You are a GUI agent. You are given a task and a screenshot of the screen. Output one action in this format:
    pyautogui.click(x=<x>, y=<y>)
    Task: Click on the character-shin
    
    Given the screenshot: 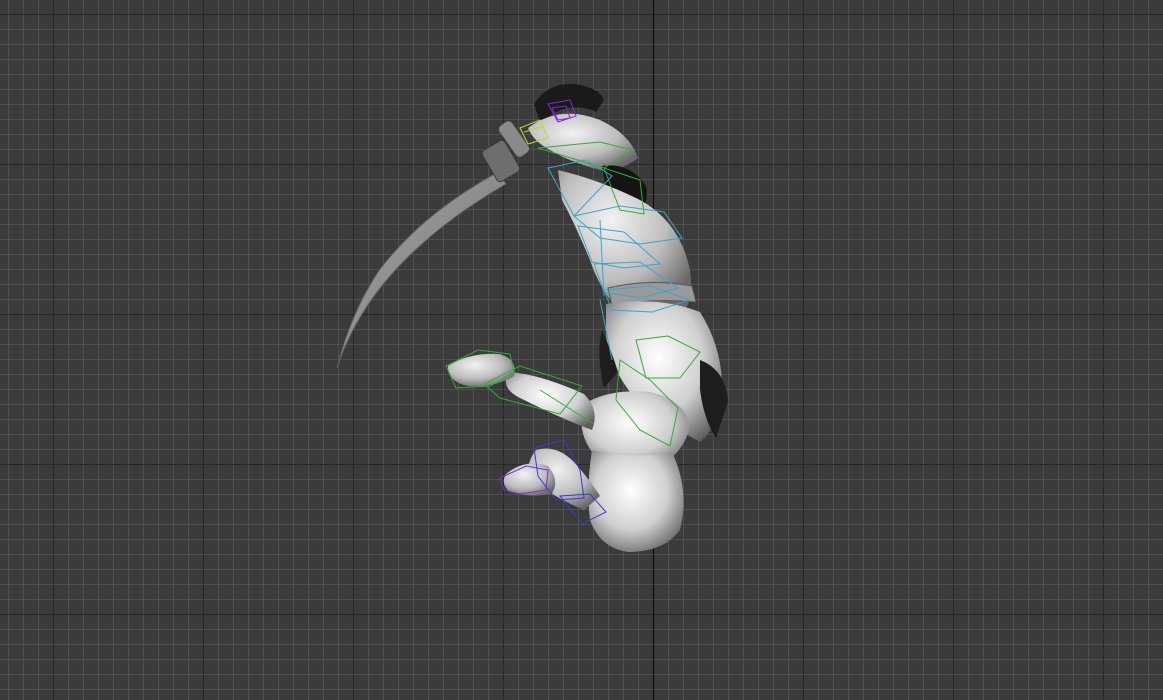 What is the action you would take?
    pyautogui.click(x=550, y=401)
    